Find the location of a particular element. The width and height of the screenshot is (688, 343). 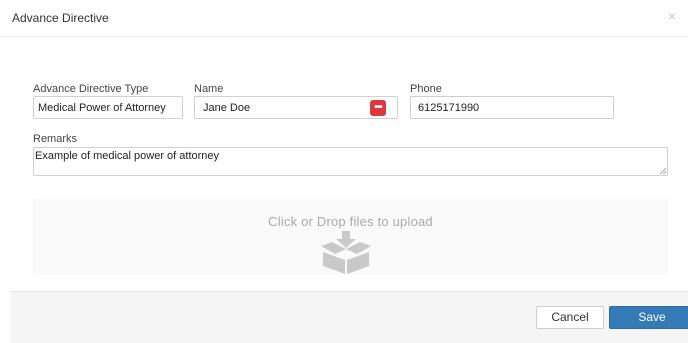

dialog-footer: Cancel Save is located at coordinates (349, 317).